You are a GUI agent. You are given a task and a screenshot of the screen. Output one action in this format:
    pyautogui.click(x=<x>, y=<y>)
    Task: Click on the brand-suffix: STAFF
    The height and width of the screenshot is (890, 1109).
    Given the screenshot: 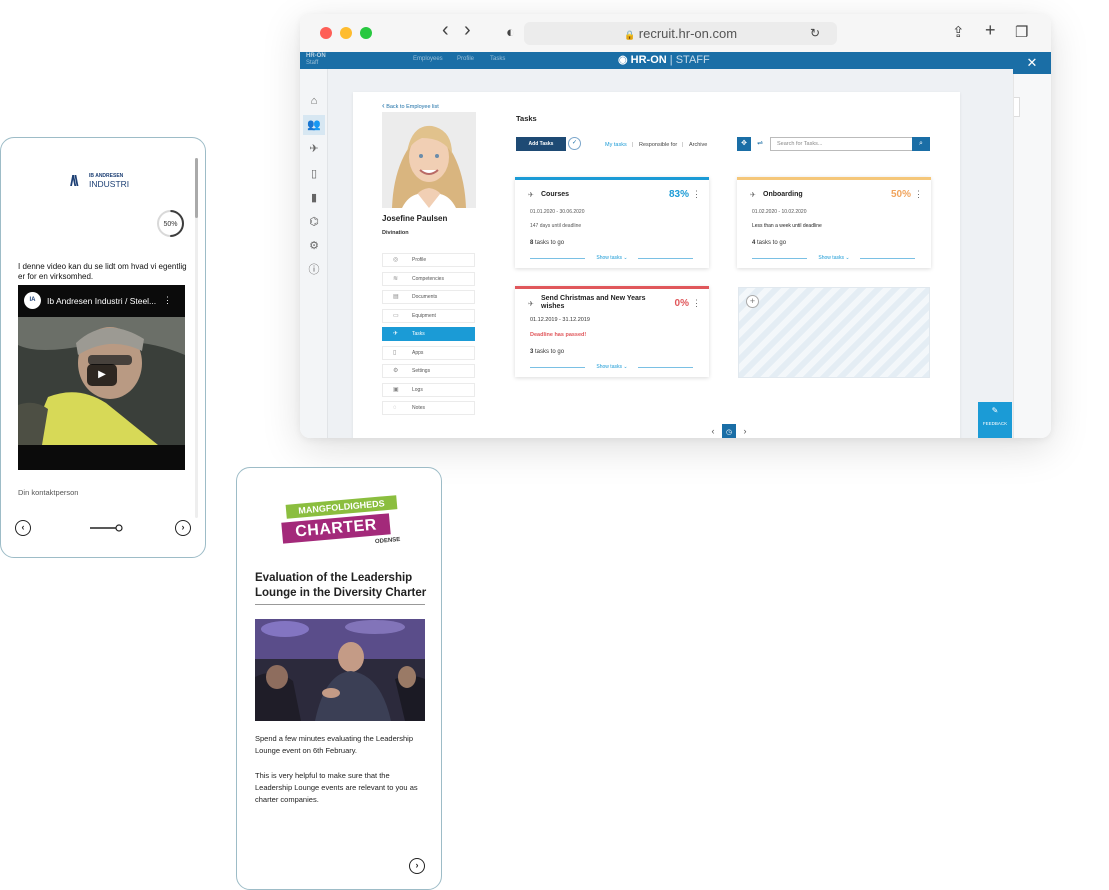 What is the action you would take?
    pyautogui.click(x=692, y=60)
    